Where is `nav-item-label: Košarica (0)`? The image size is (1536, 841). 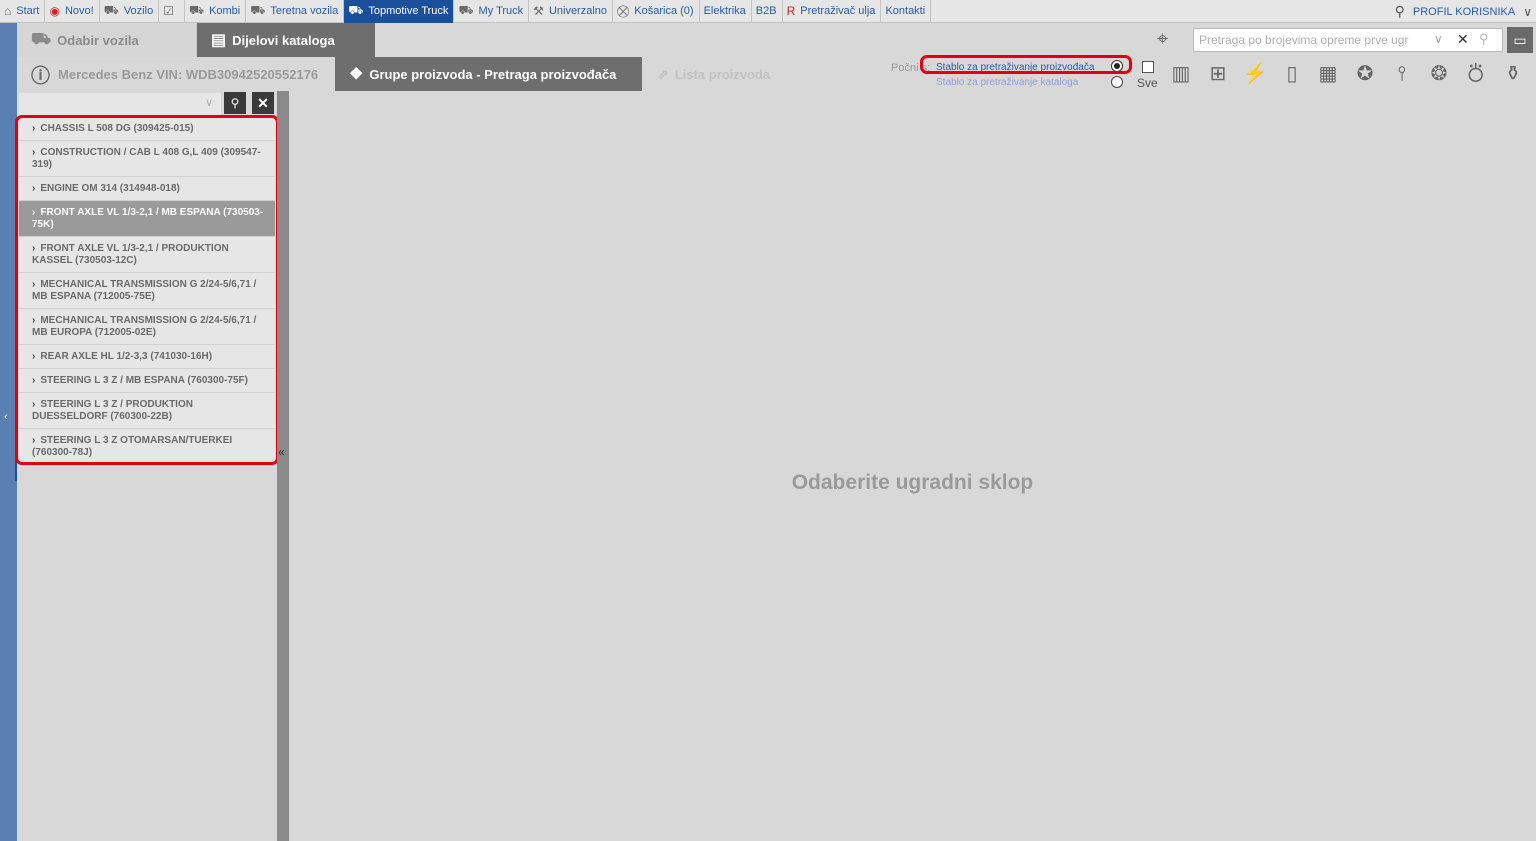
nav-item-label: Košarica (0) is located at coordinates (664, 11).